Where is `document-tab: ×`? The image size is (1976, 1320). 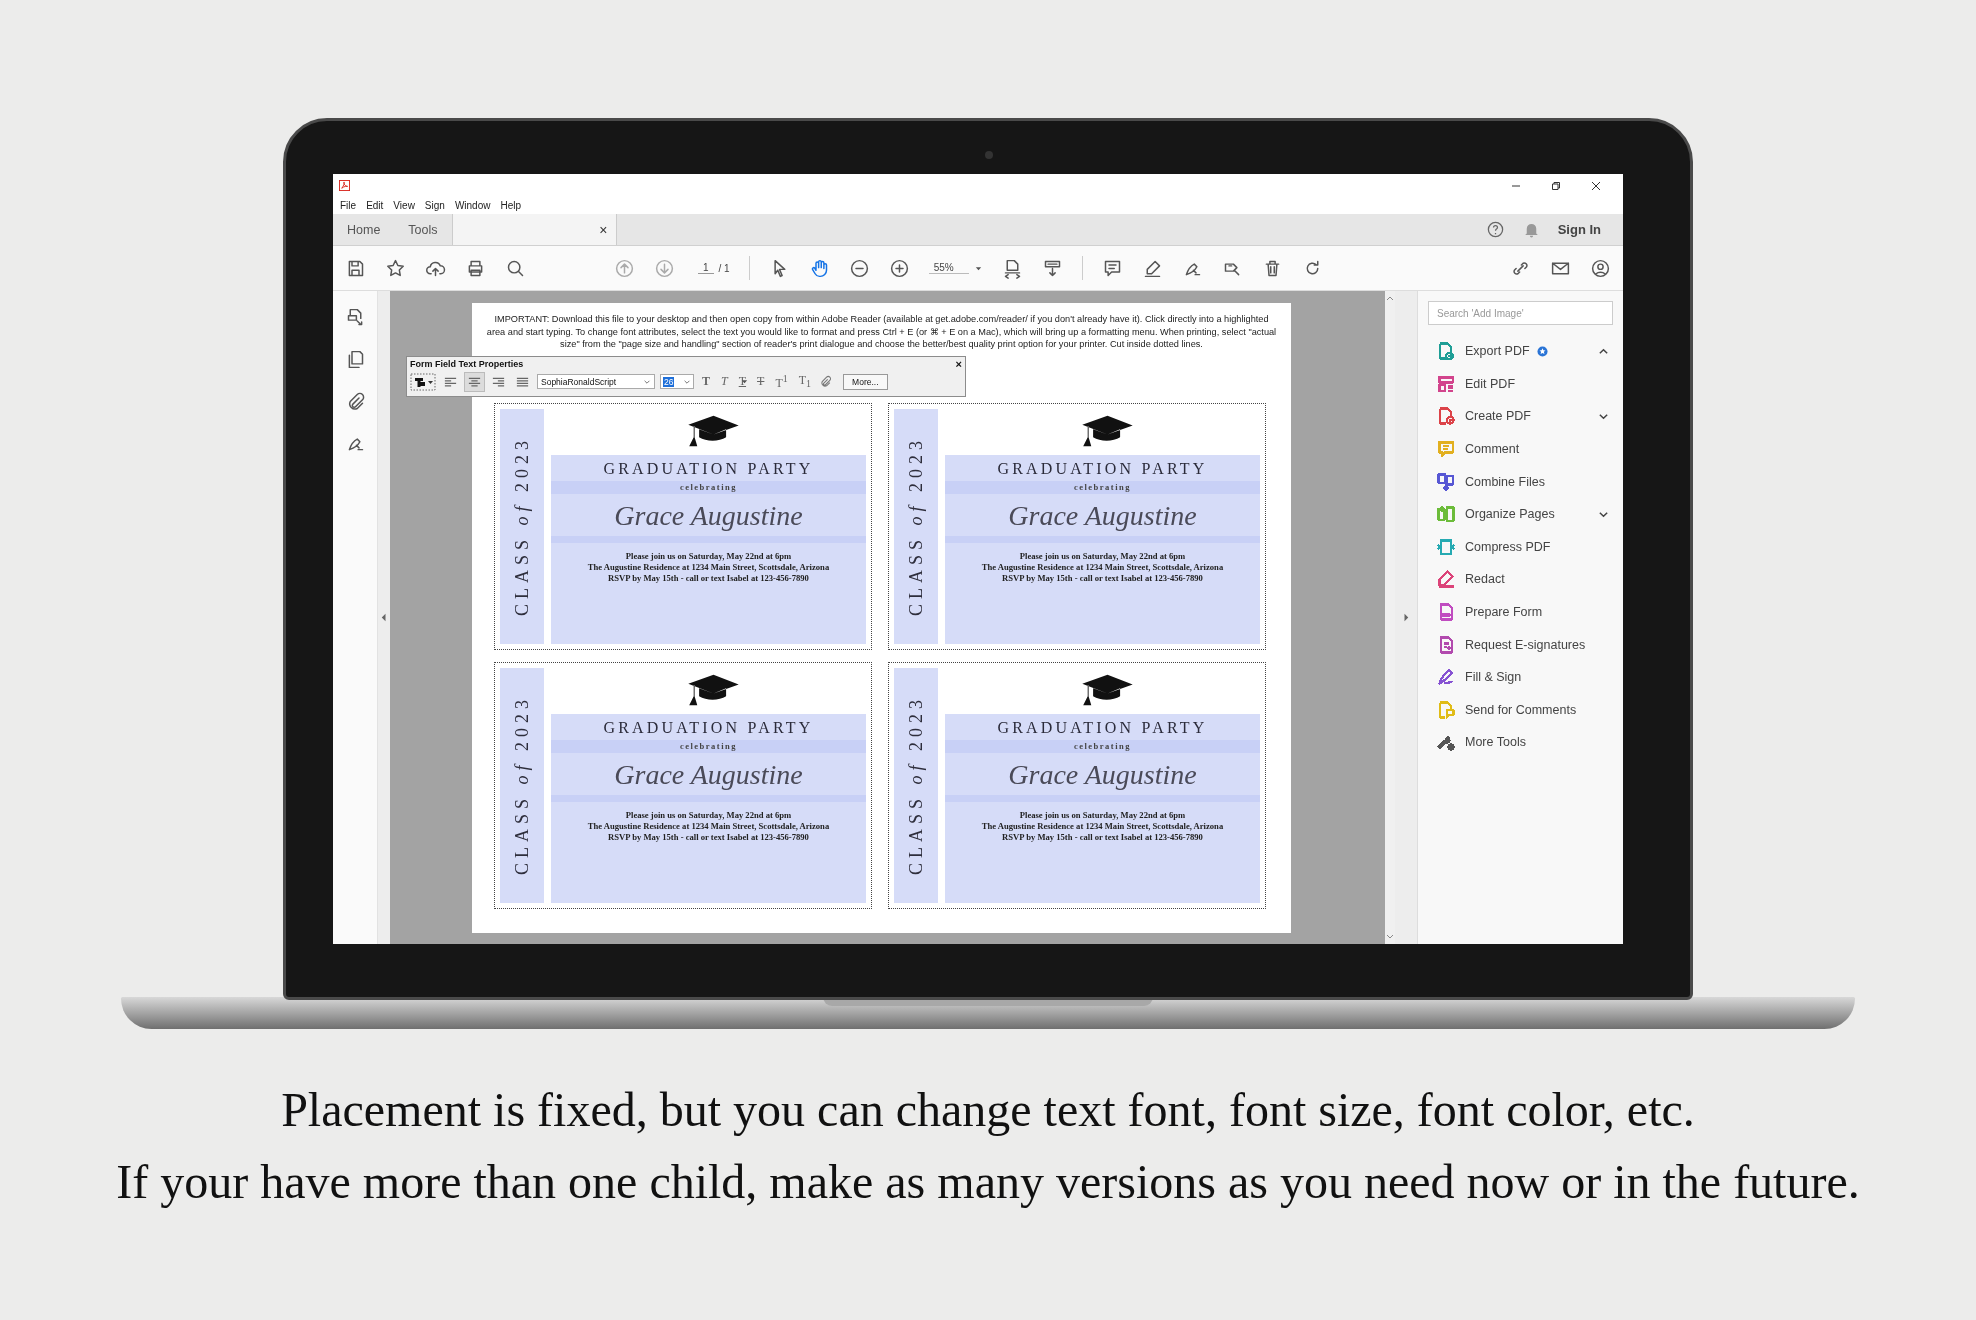
document-tab: × is located at coordinates (534, 229).